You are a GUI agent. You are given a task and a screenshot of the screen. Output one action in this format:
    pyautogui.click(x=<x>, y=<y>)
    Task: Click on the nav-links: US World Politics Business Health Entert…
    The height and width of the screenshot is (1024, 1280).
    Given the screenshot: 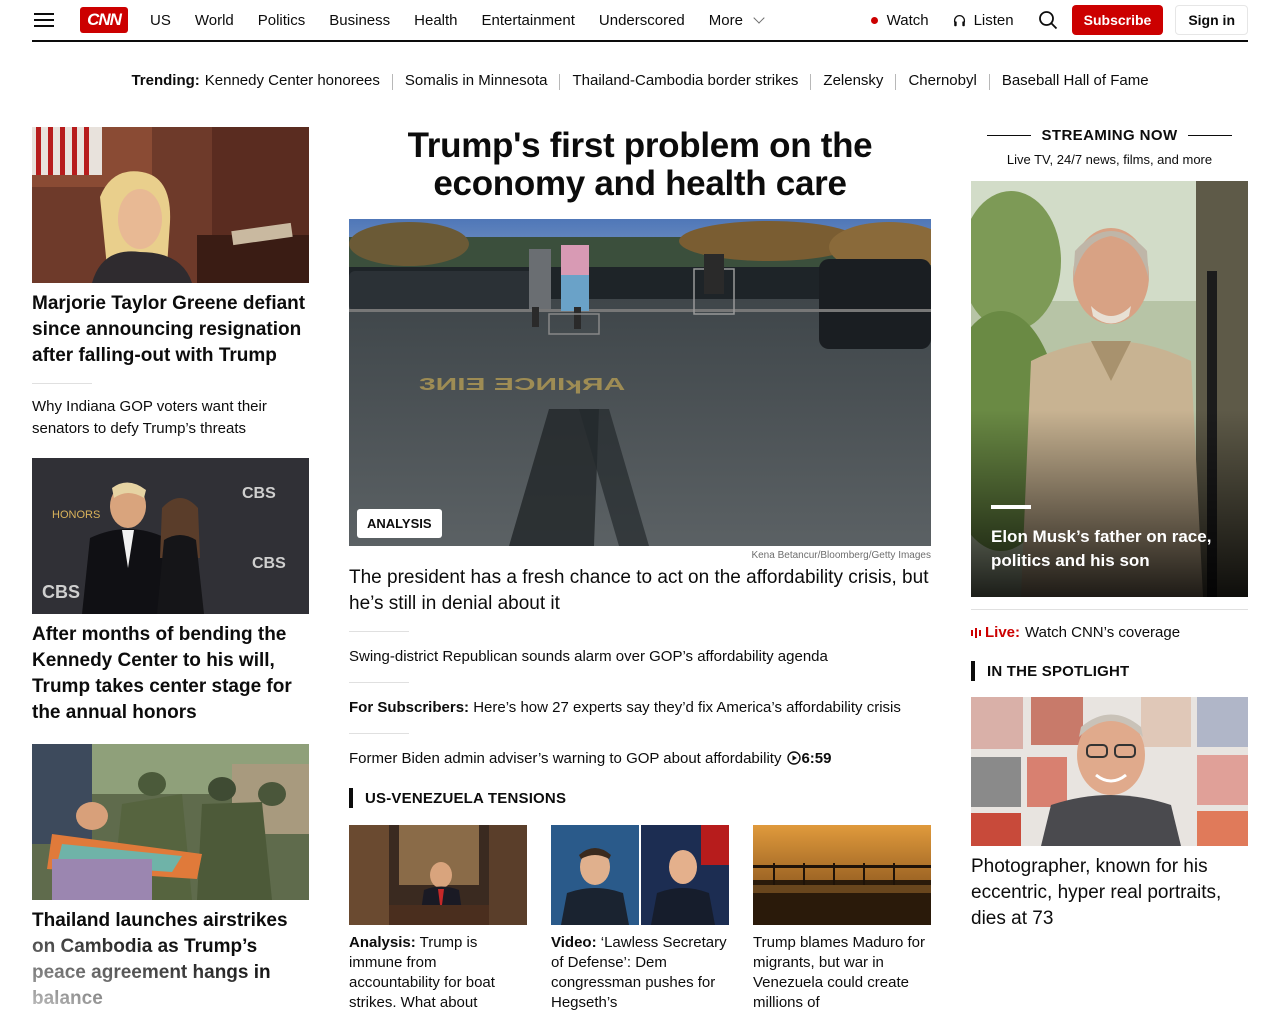 What is the action you would take?
    pyautogui.click(x=429, y=20)
    